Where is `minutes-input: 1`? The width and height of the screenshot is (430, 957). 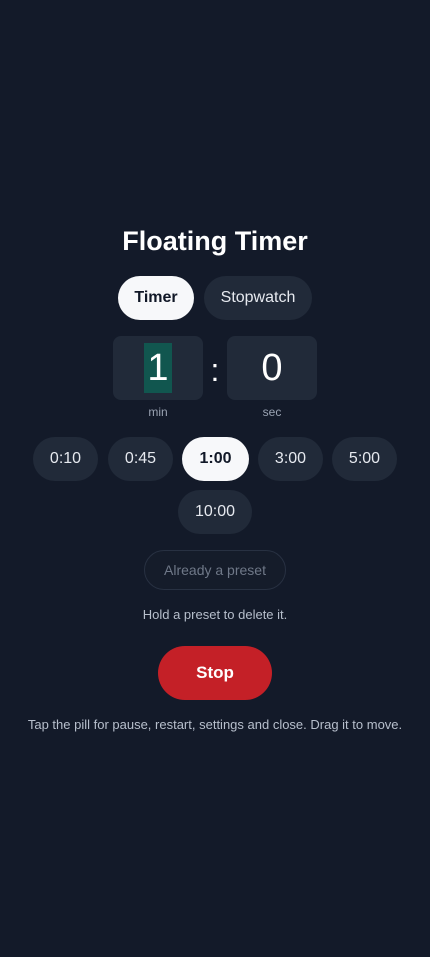
minutes-input: 1 is located at coordinates (158, 368).